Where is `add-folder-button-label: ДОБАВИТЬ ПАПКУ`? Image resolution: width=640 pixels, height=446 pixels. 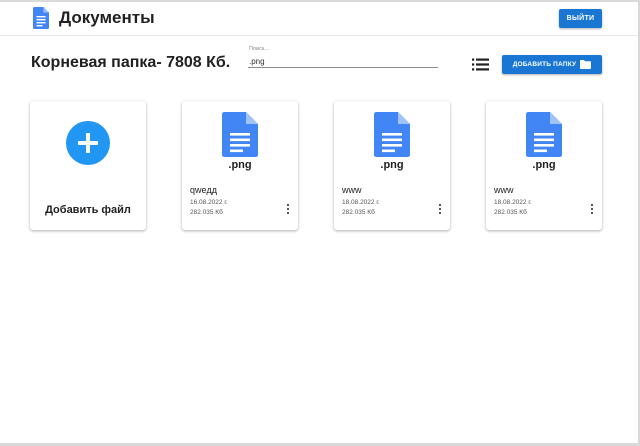
add-folder-button-label: ДОБАВИТЬ ПАПКУ is located at coordinates (544, 64).